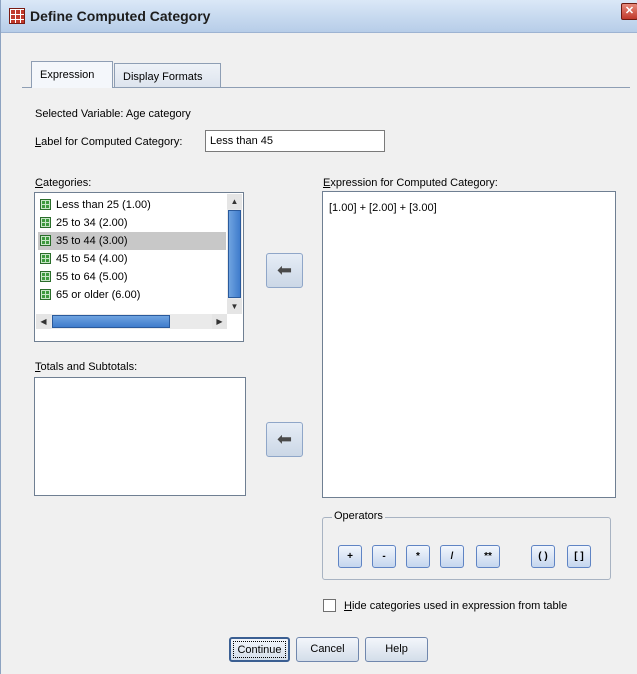 The image size is (637, 674). I want to click on totals-header: Totals and Subtotals:, so click(86, 367).